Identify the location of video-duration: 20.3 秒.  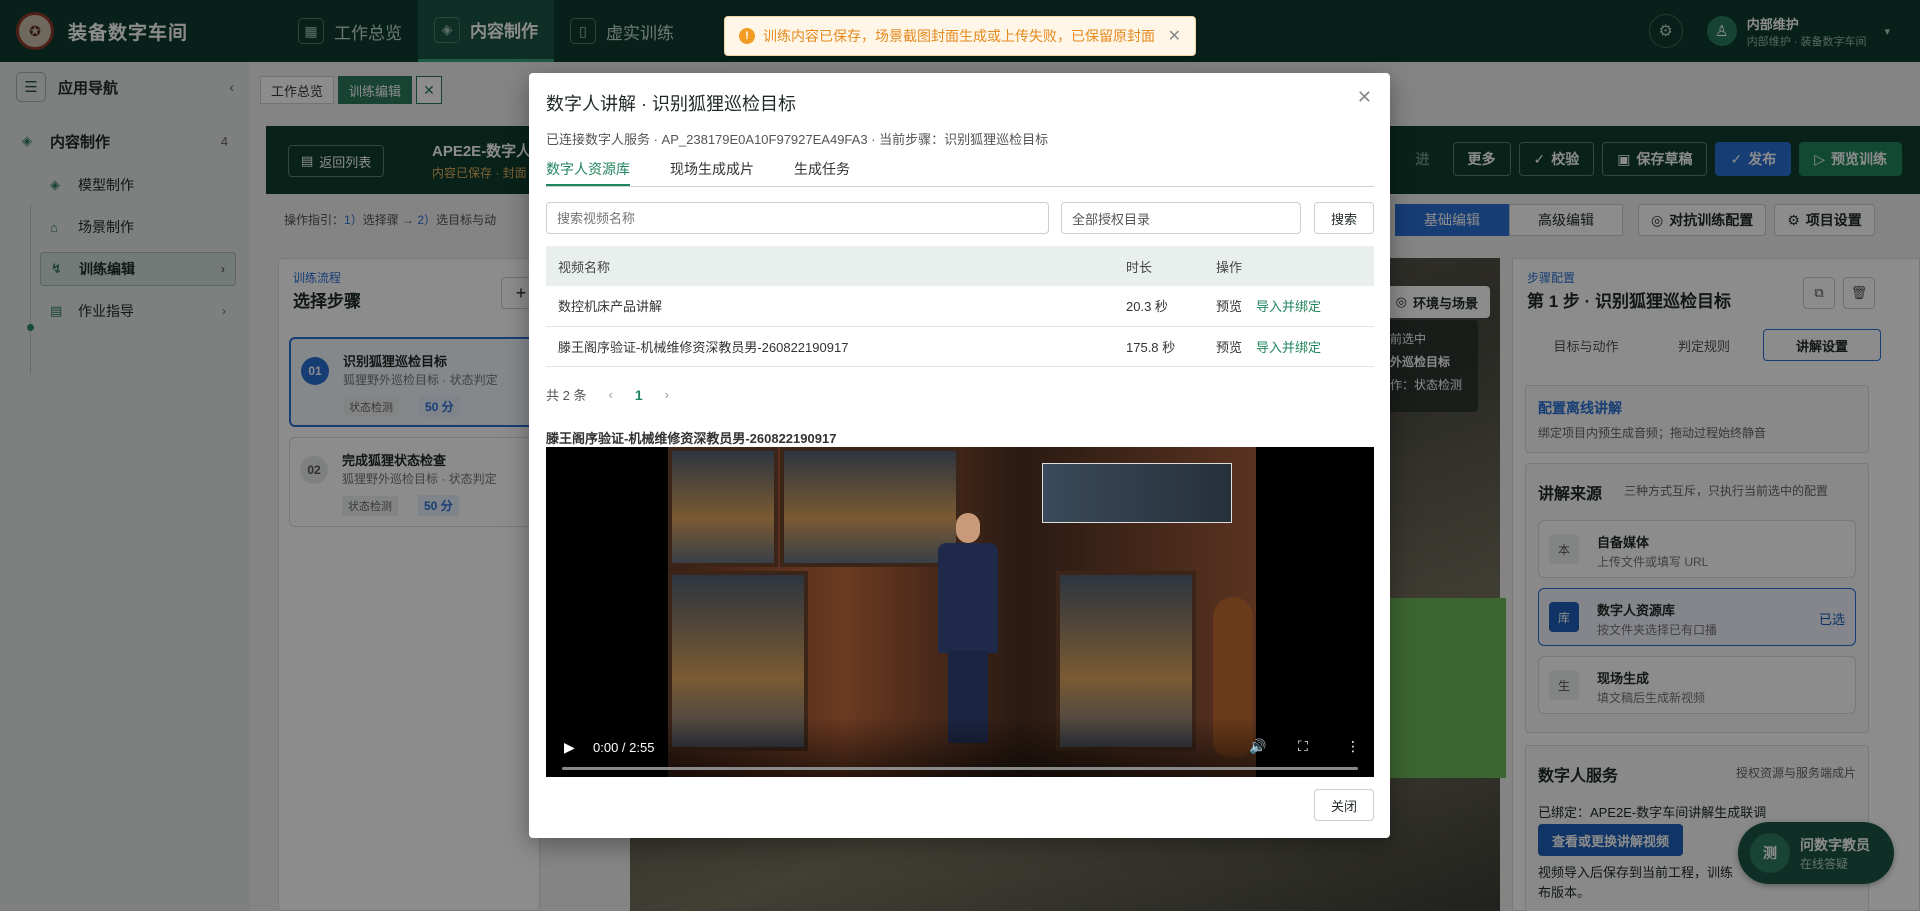
(1159, 306).